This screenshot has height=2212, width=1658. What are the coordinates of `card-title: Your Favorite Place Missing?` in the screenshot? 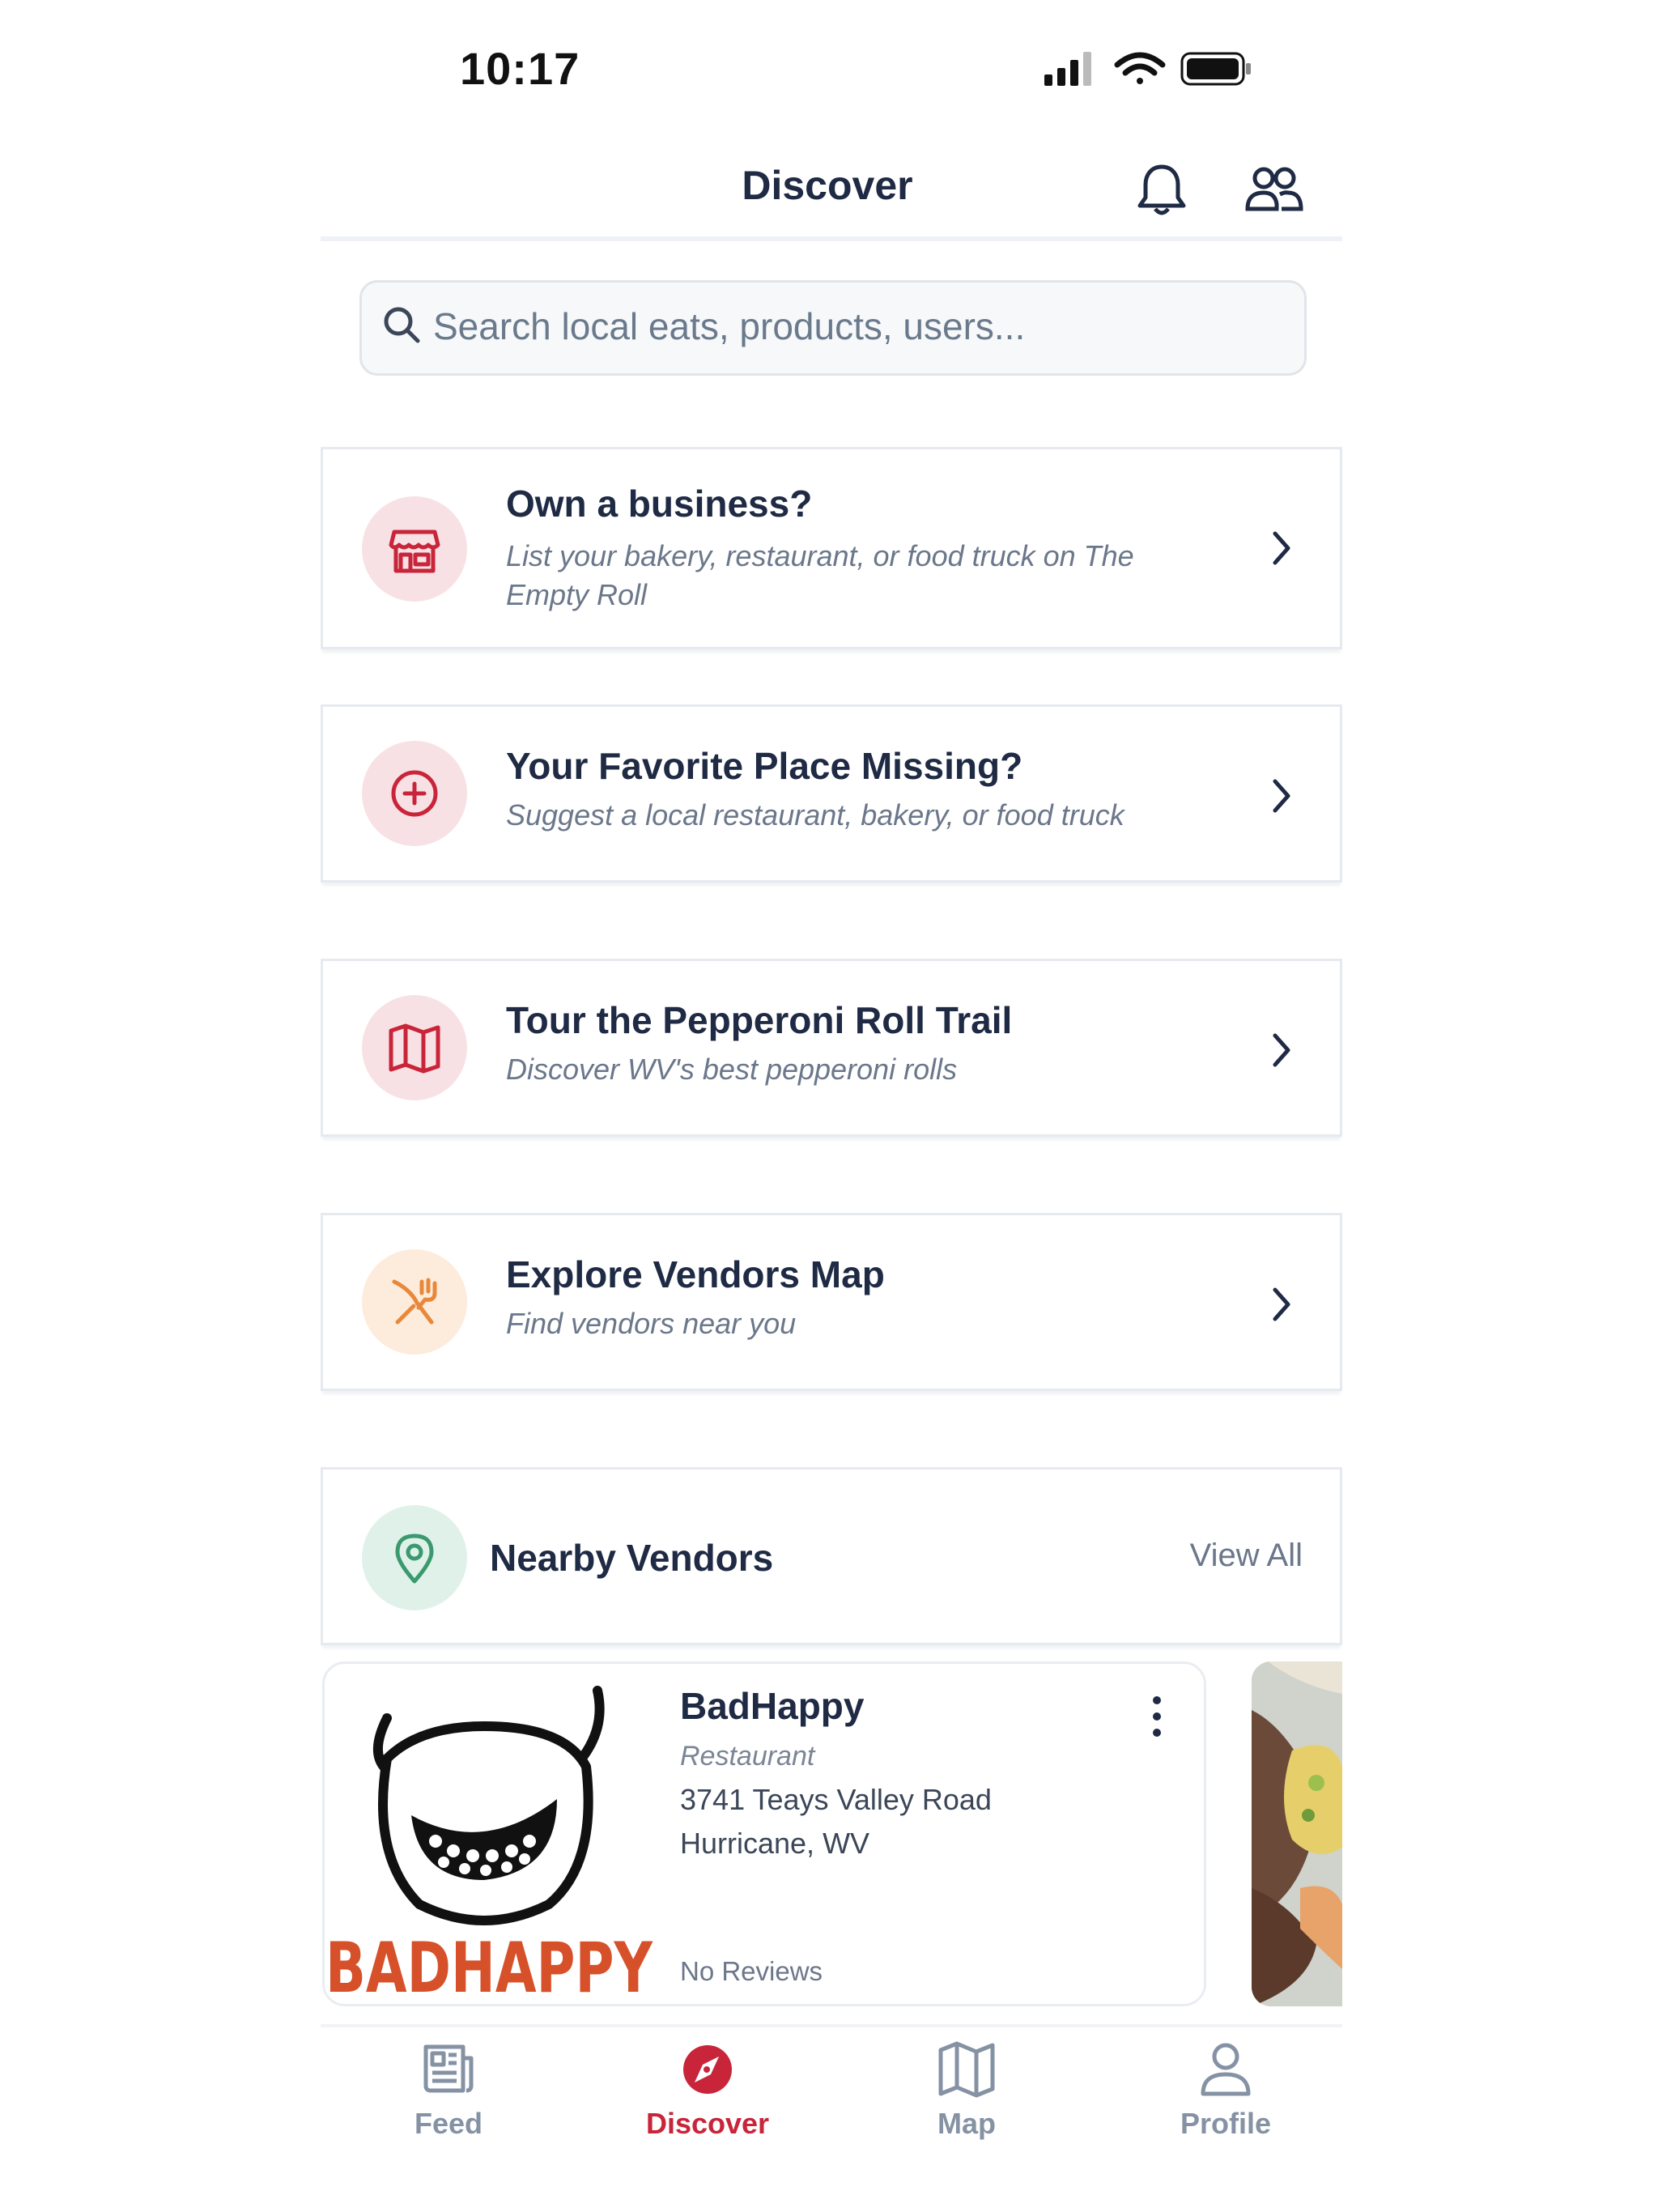 It's located at (764, 766).